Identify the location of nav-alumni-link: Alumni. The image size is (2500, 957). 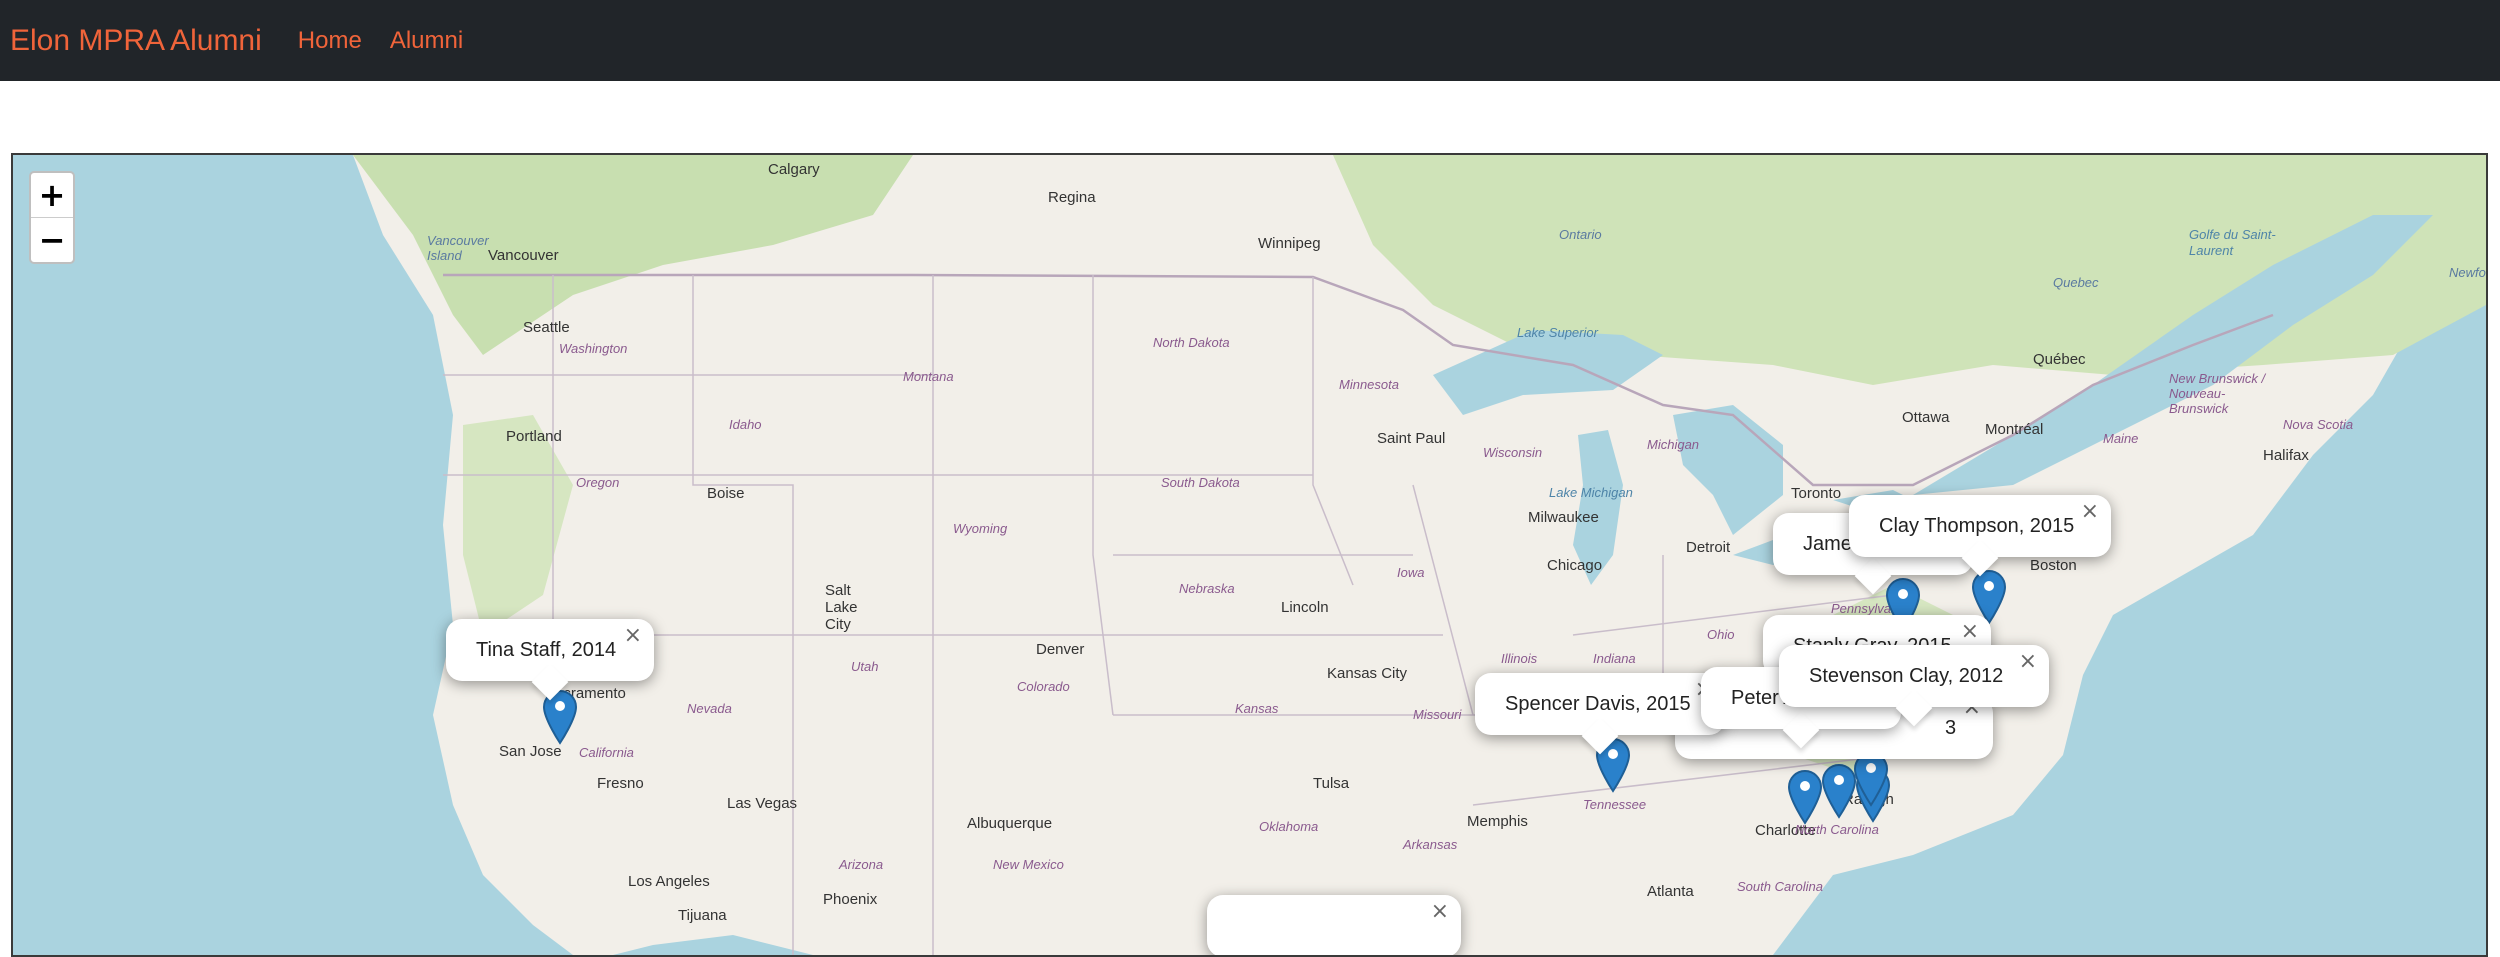
(426, 41).